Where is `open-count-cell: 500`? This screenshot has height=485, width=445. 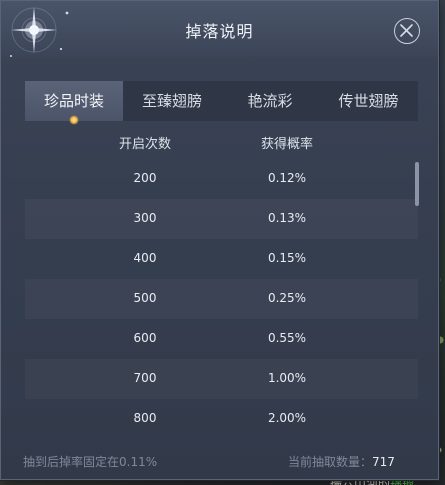 open-count-cell: 500 is located at coordinates (145, 298).